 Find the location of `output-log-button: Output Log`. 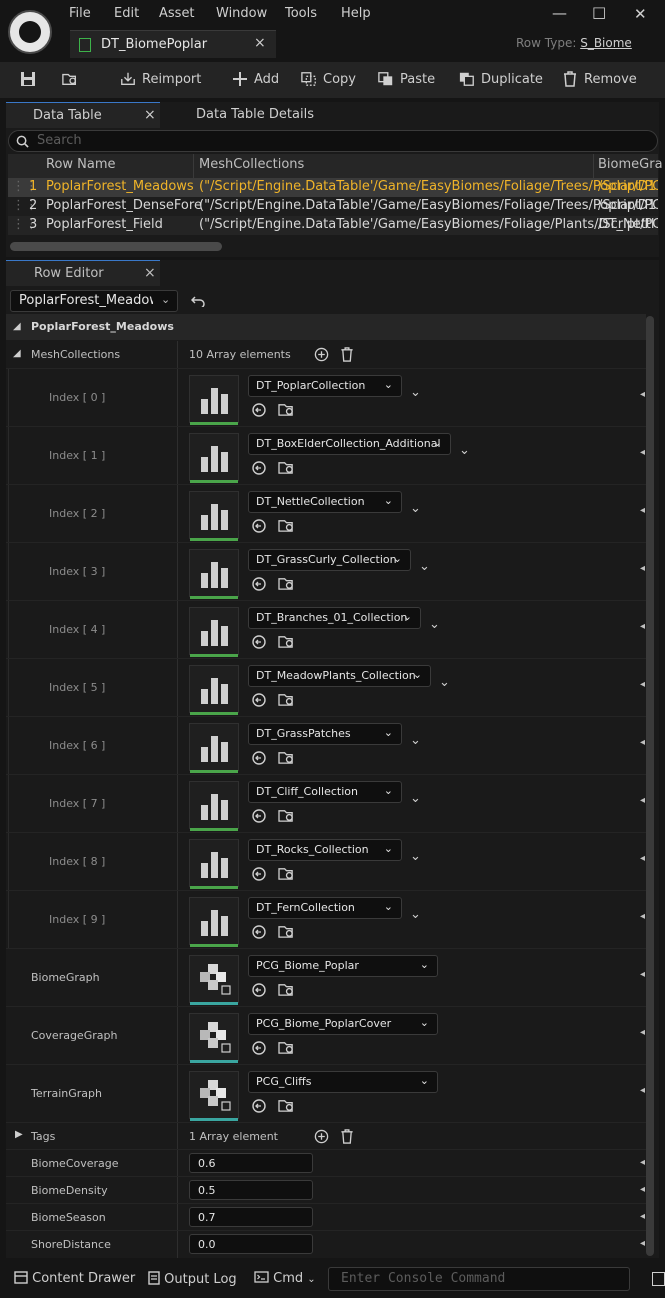

output-log-button: Output Log is located at coordinates (192, 1279).